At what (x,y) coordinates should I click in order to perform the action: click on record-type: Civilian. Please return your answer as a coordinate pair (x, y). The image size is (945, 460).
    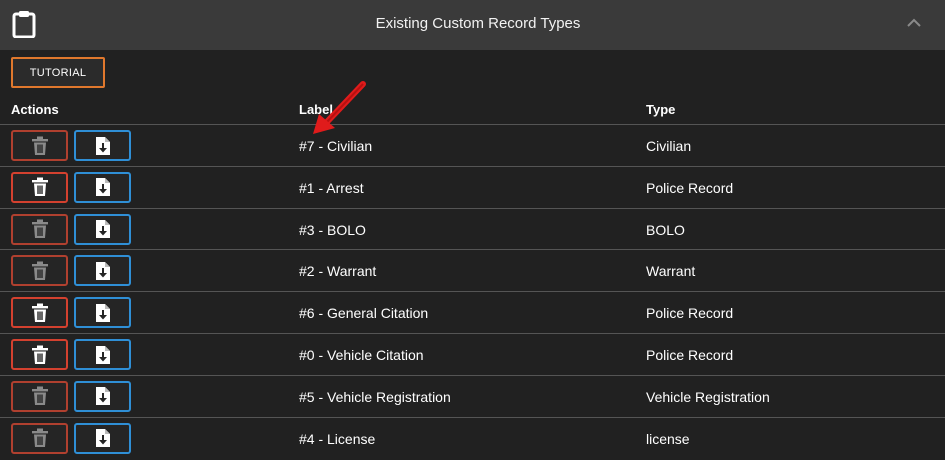
    Looking at the image, I should click on (669, 146).